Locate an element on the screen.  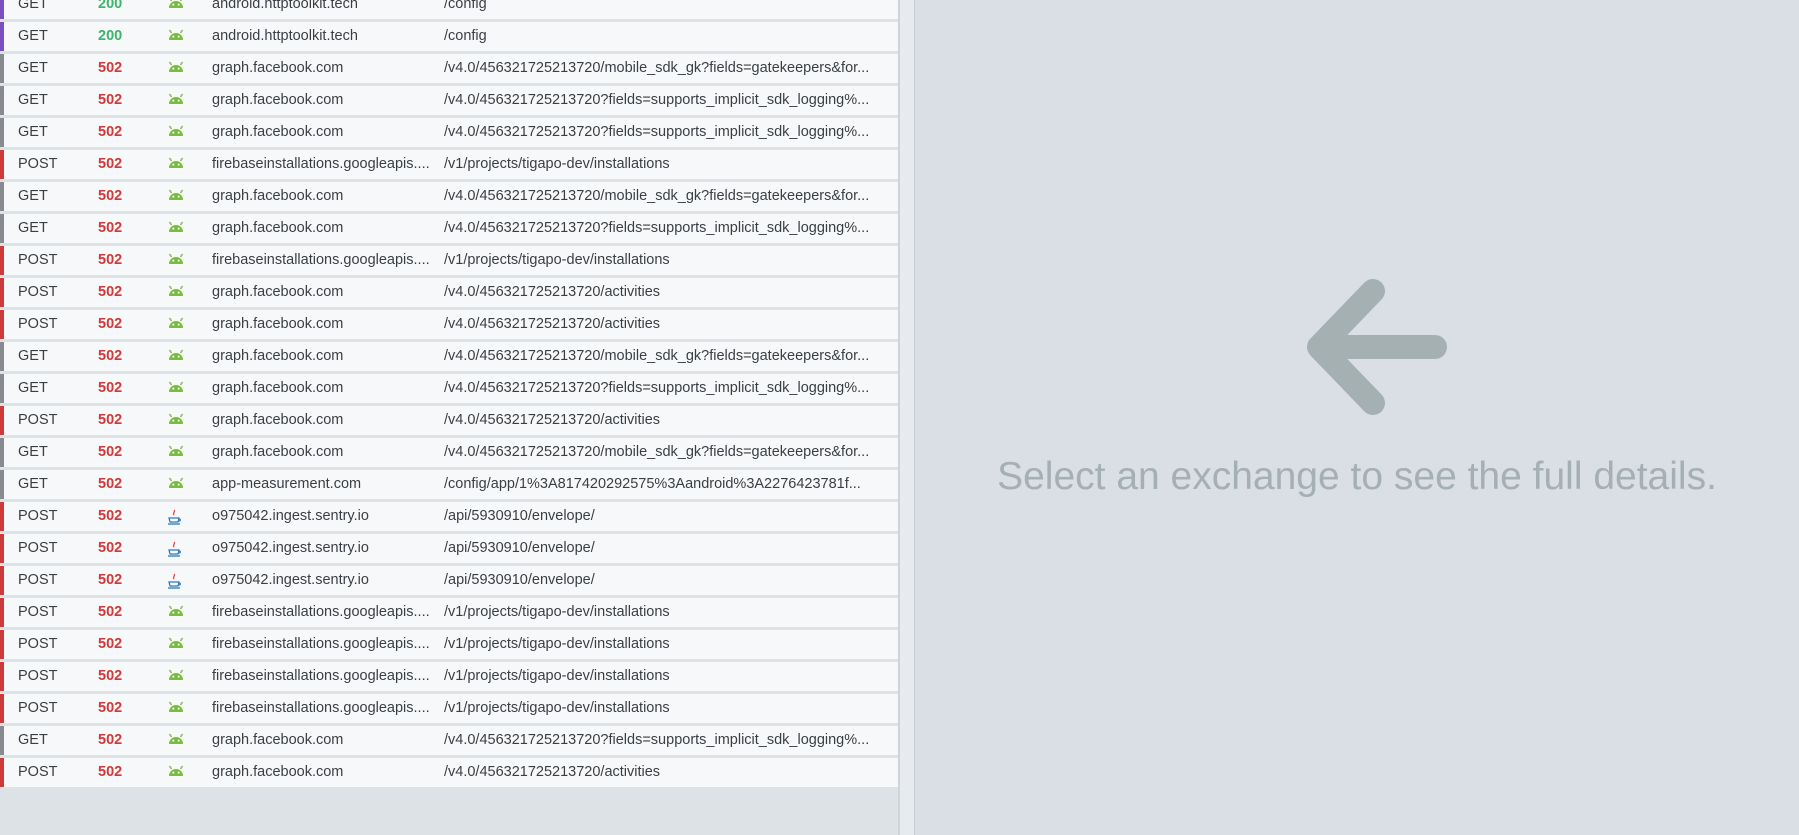
request-host: app-measurement.com is located at coordinates (287, 484).